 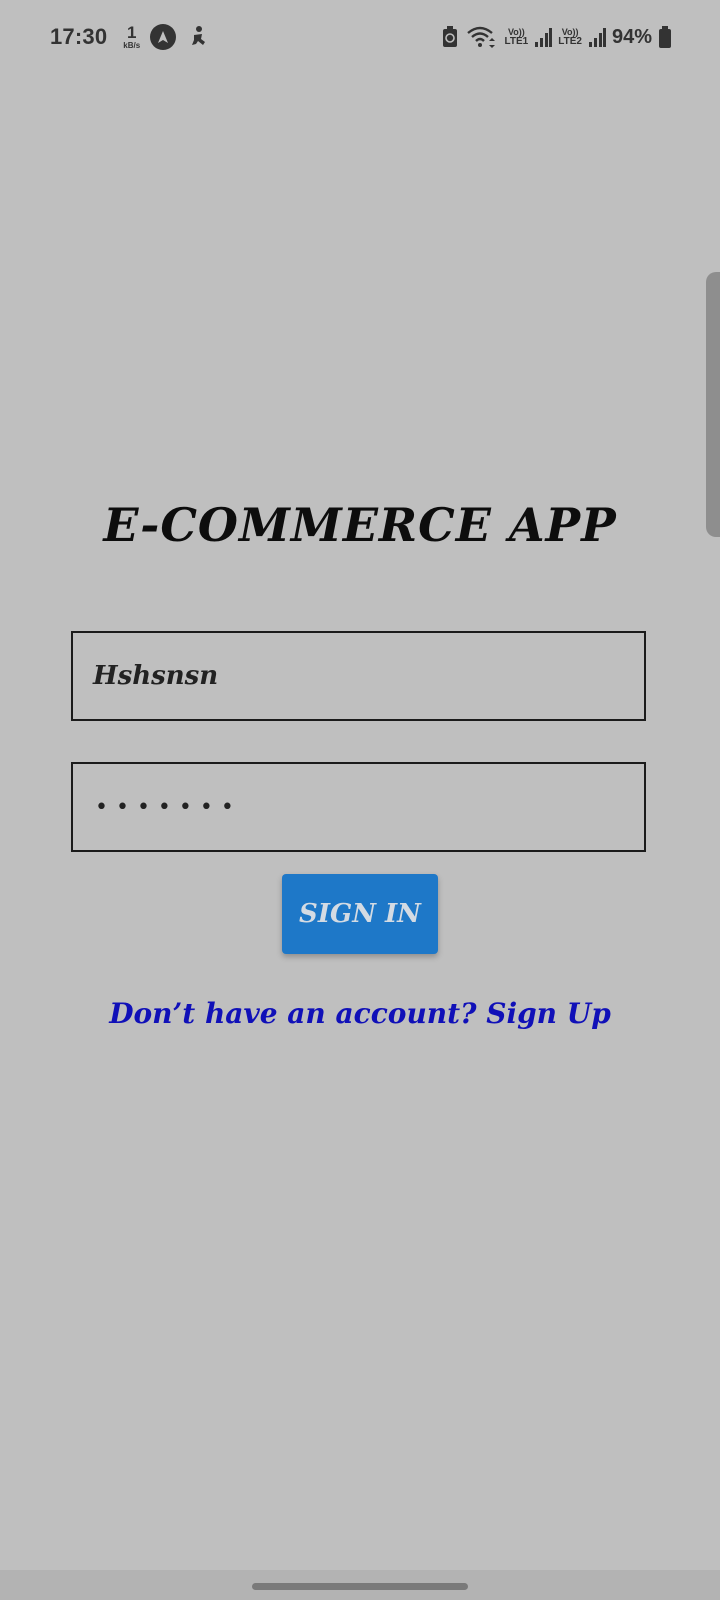 What do you see at coordinates (358, 807) in the screenshot?
I see `password-input: •••••••` at bounding box center [358, 807].